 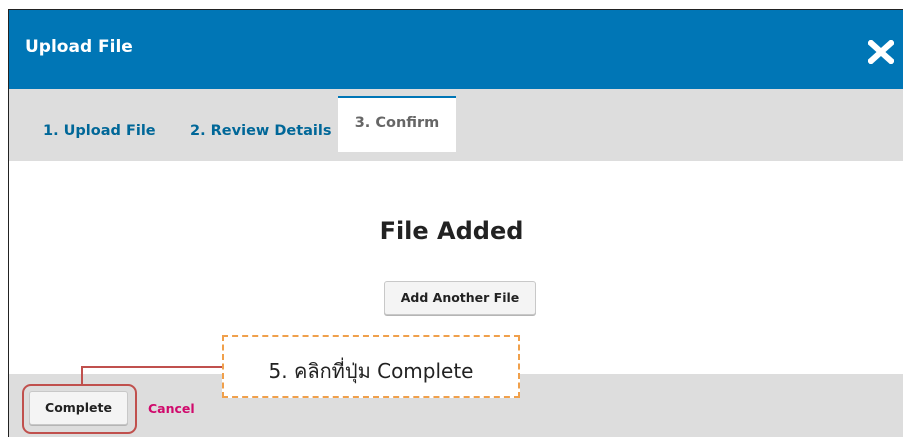 What do you see at coordinates (261, 131) in the screenshot?
I see `tab-review-details: 2. Review Details` at bounding box center [261, 131].